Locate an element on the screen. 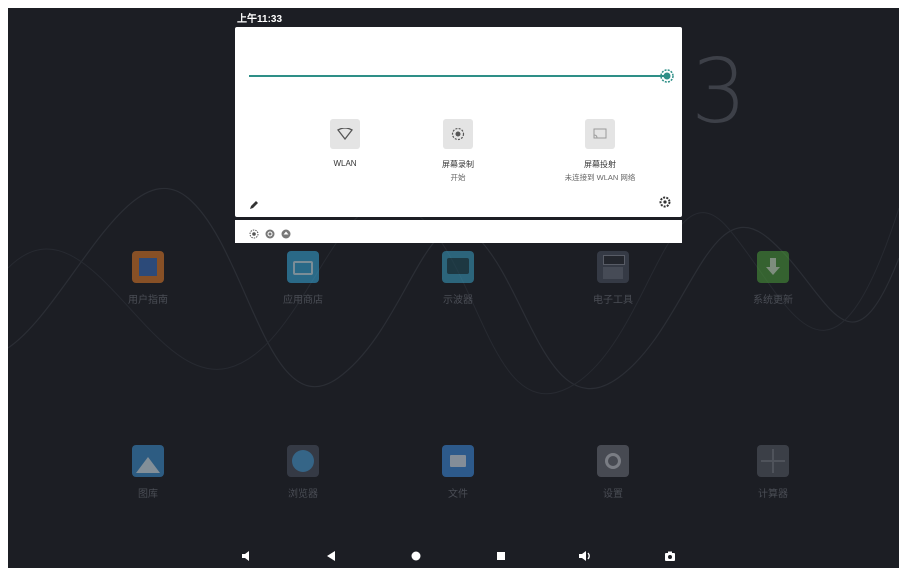  back-icon is located at coordinates (331, 556).